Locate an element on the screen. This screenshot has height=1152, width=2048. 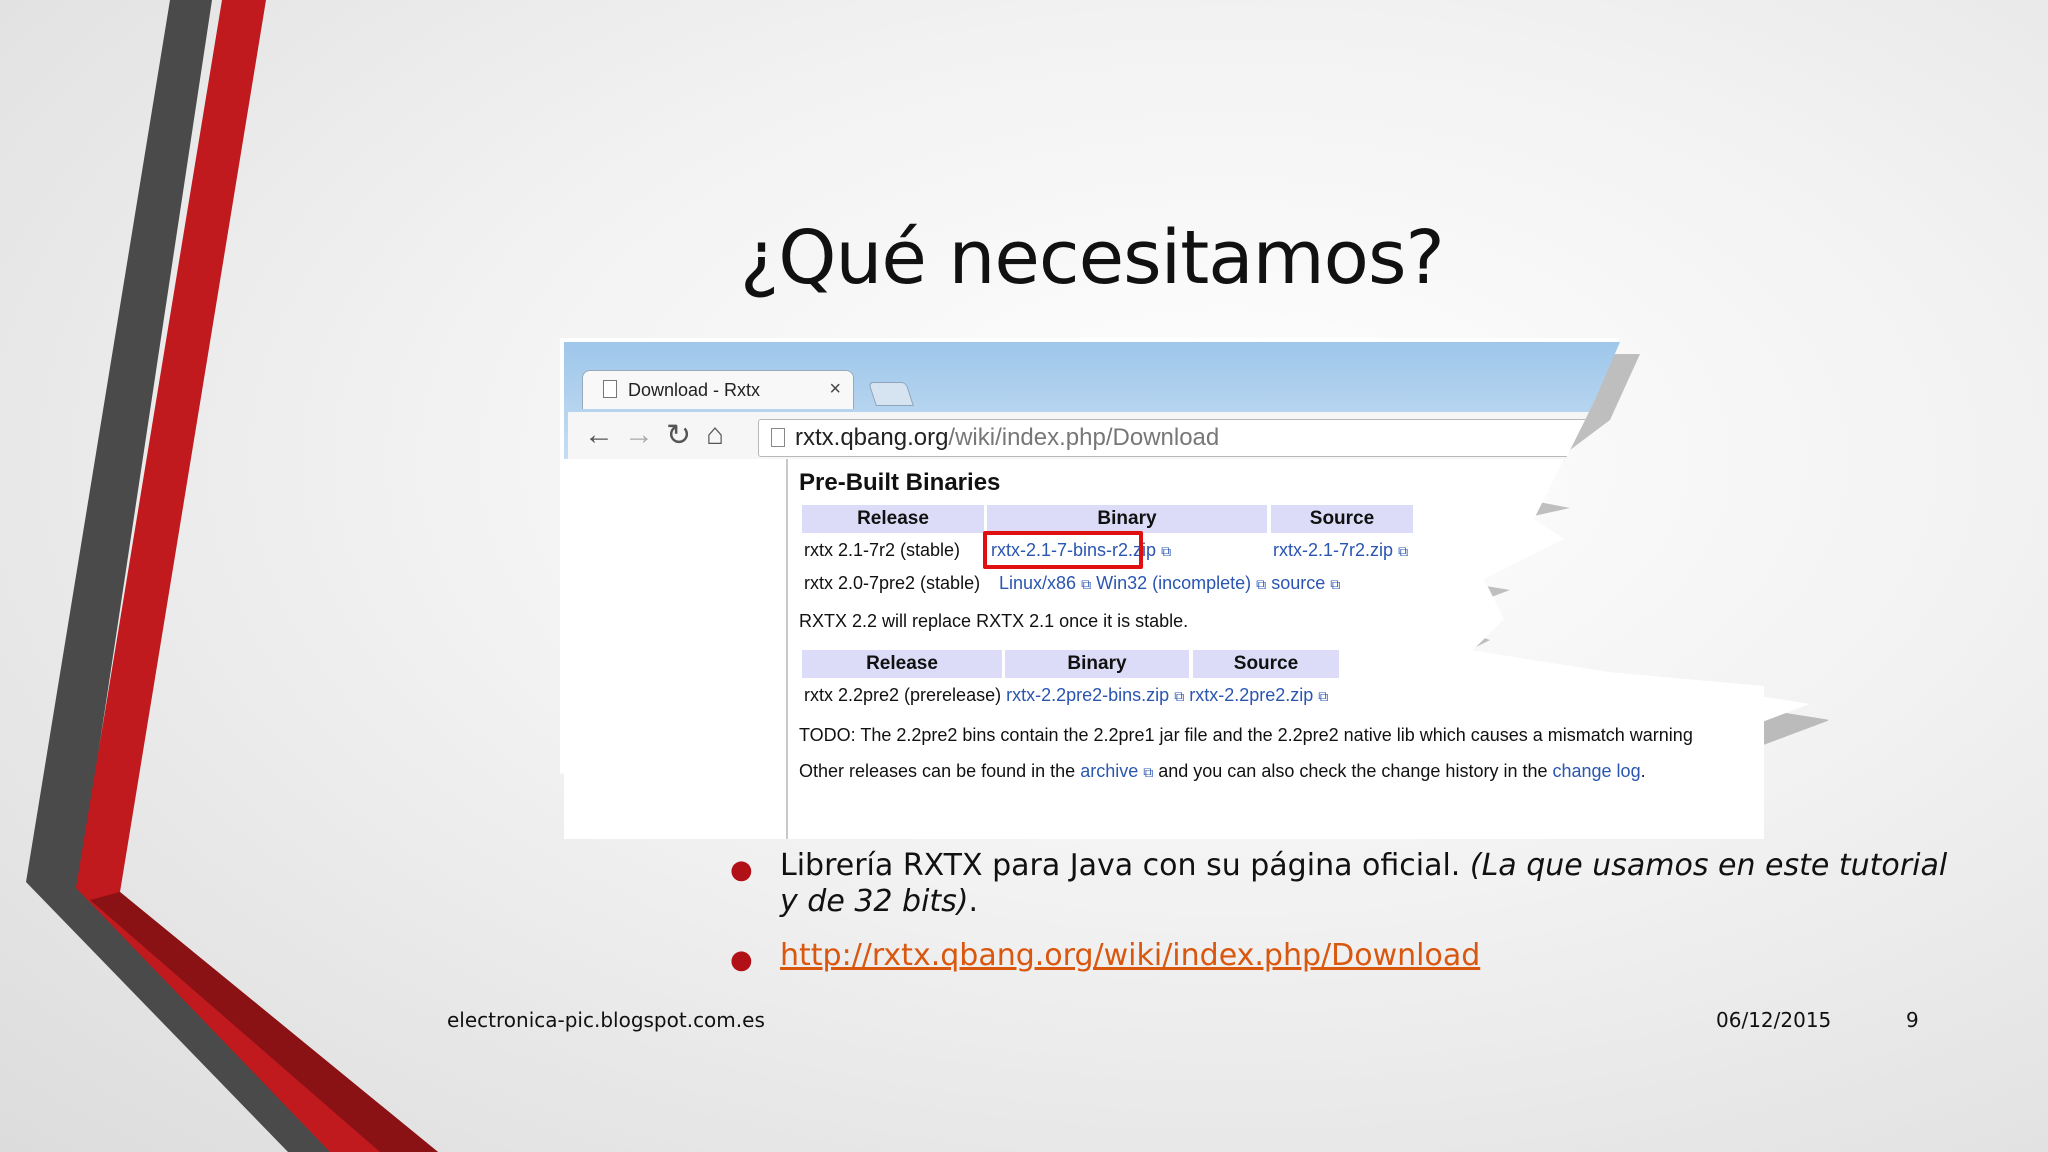
change-log-link: change log is located at coordinates (1597, 771).